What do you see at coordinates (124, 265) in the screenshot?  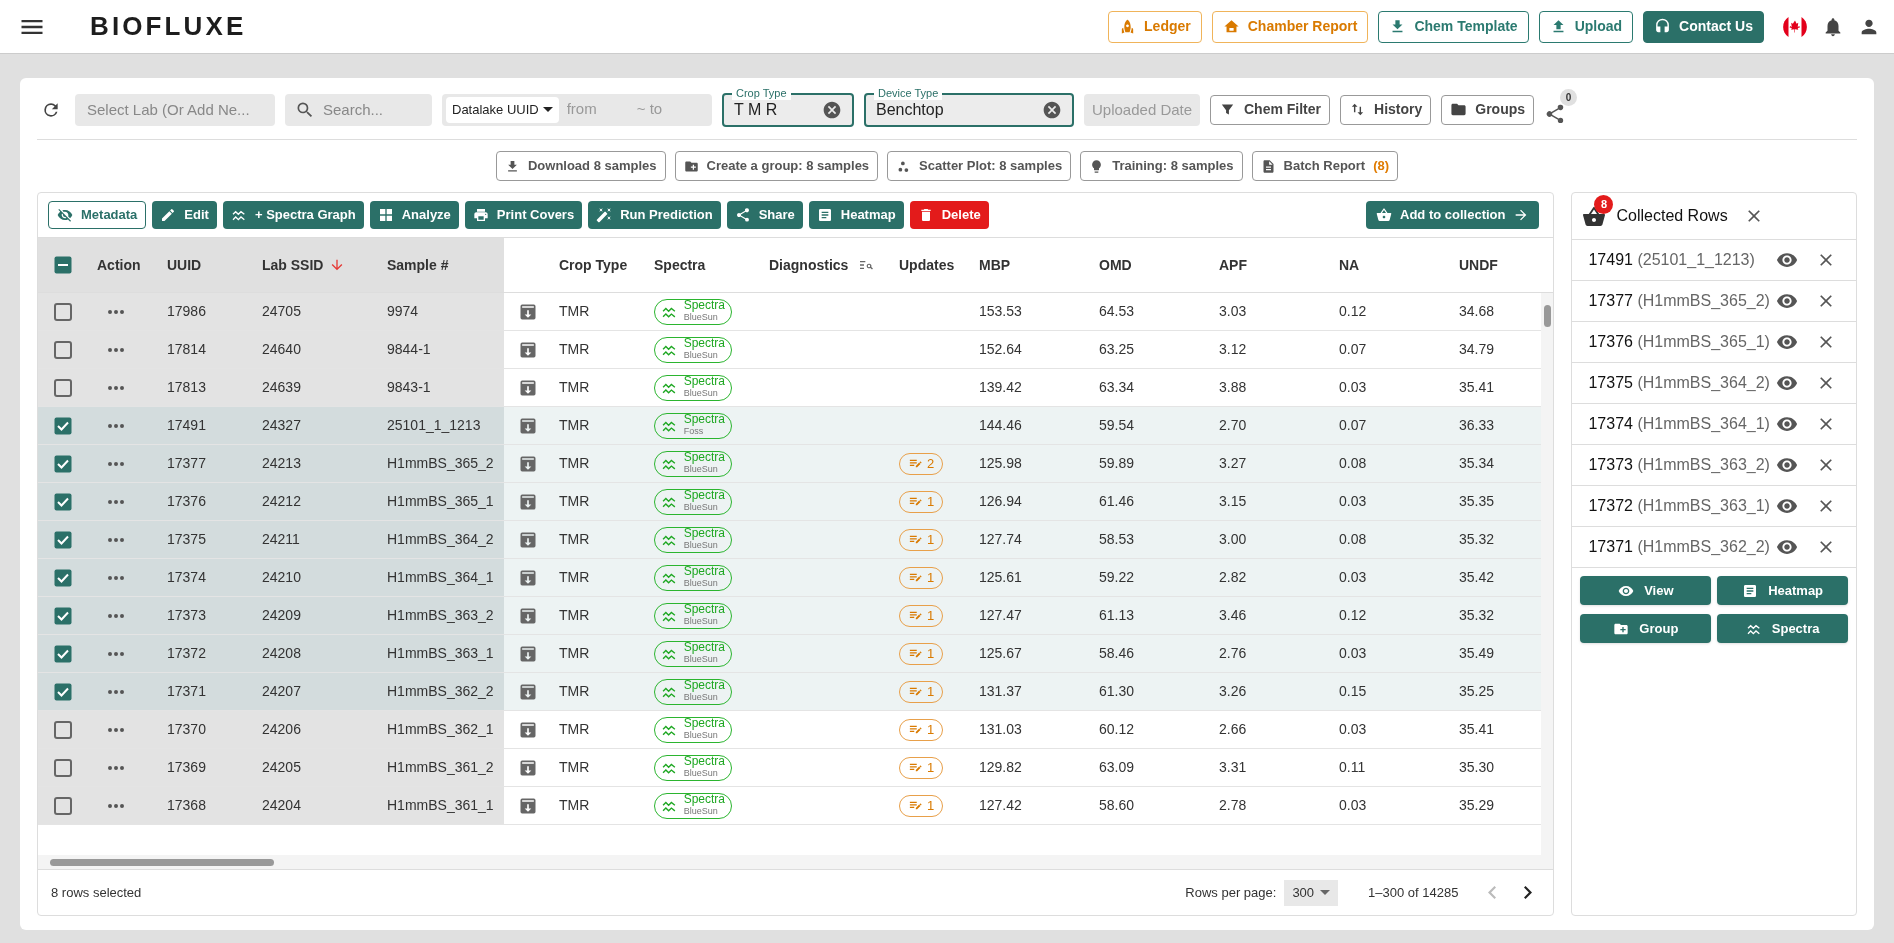 I see `column-header: Action` at bounding box center [124, 265].